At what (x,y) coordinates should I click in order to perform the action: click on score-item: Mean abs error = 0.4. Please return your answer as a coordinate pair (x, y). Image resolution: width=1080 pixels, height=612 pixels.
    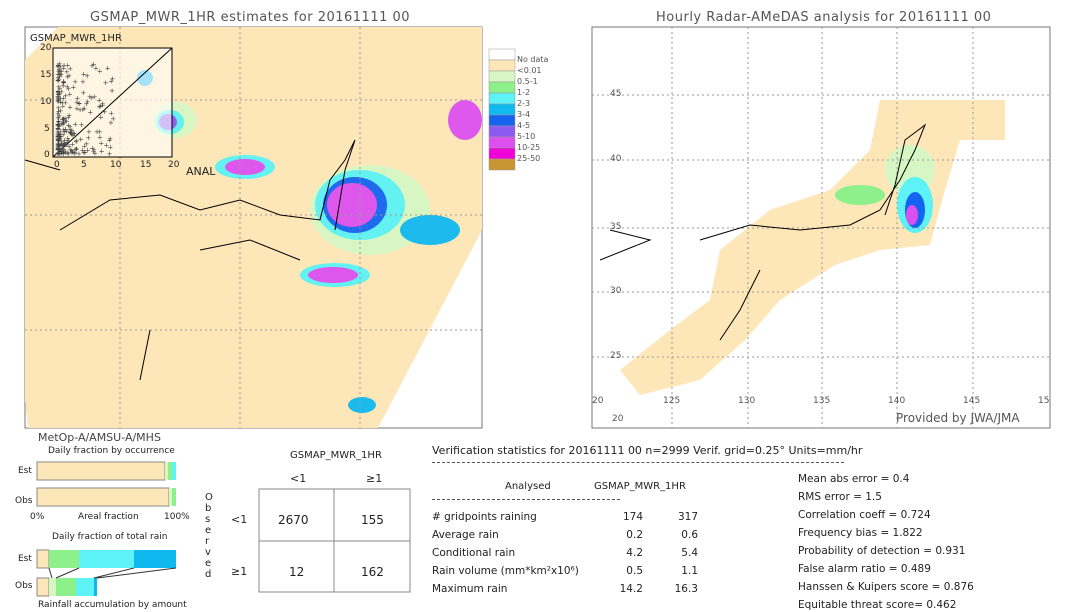
    Looking at the image, I should click on (854, 479).